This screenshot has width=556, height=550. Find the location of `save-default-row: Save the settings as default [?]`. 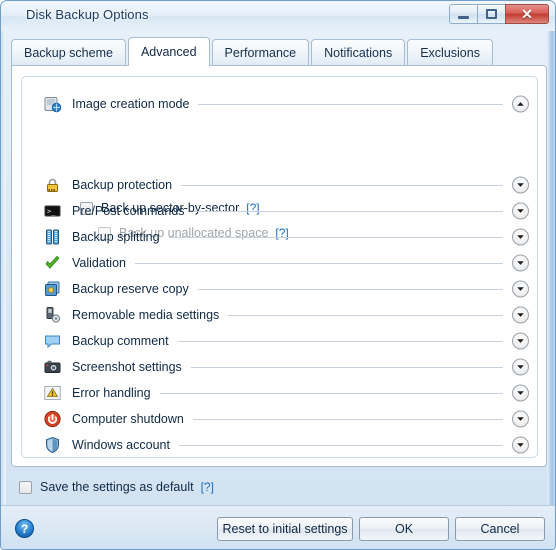

save-default-row: Save the settings as default [?] is located at coordinates (116, 487).